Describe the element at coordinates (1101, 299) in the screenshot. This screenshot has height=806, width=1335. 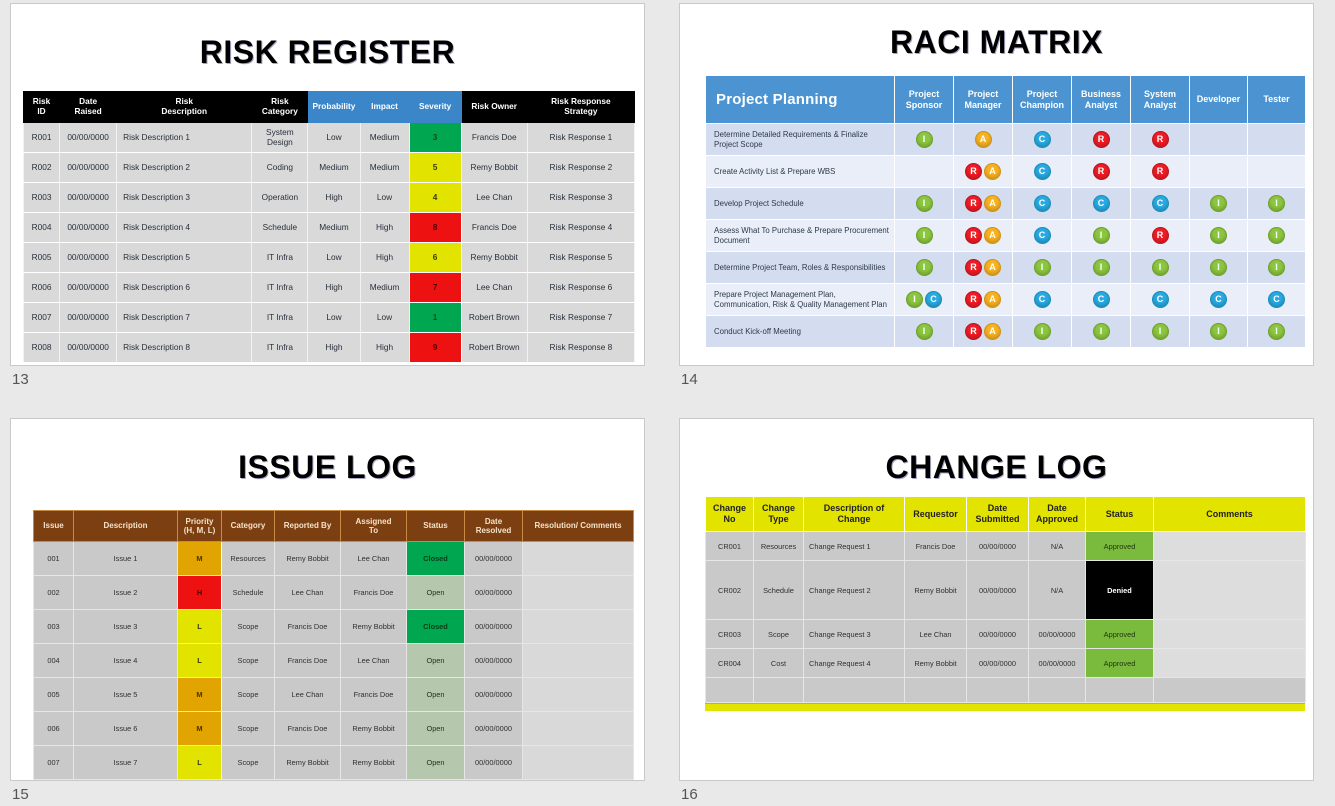
I see `raci-cell-5-3: C` at that location.